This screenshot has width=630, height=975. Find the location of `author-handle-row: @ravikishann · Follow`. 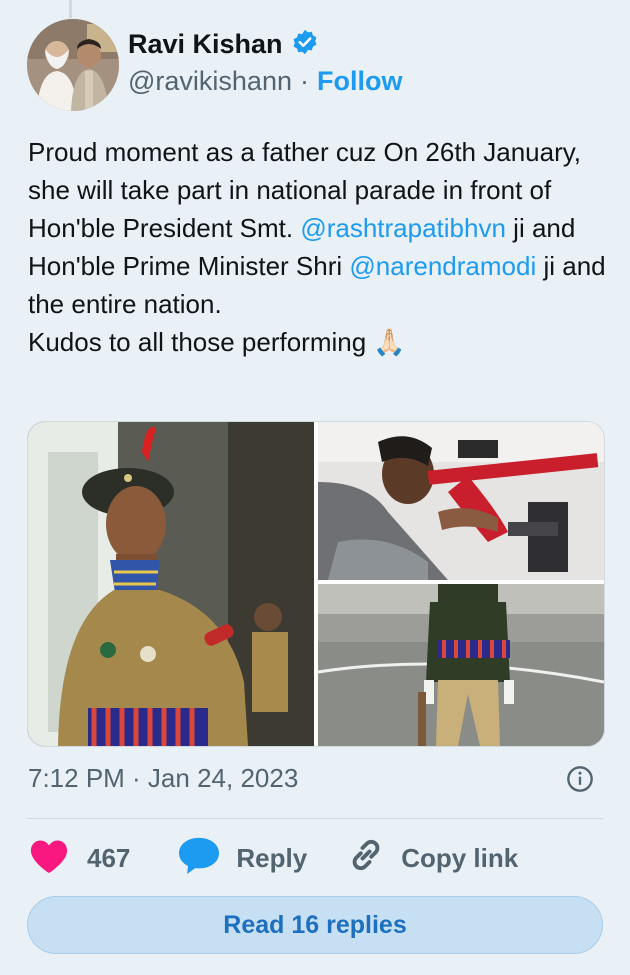

author-handle-row: @ravikishann · Follow is located at coordinates (265, 81).